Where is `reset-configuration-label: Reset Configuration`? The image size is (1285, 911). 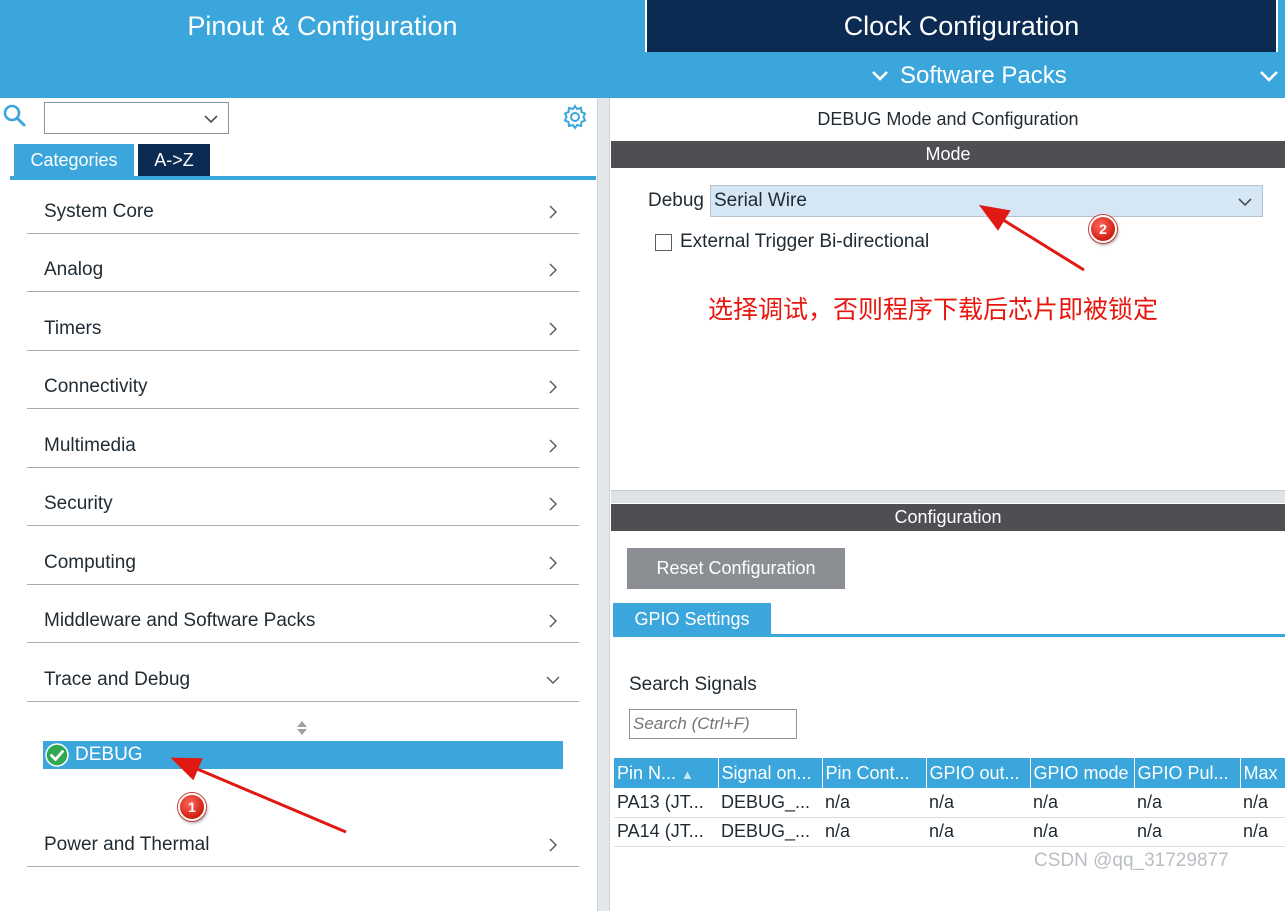
reset-configuration-label: Reset Configuration is located at coordinates (736, 568).